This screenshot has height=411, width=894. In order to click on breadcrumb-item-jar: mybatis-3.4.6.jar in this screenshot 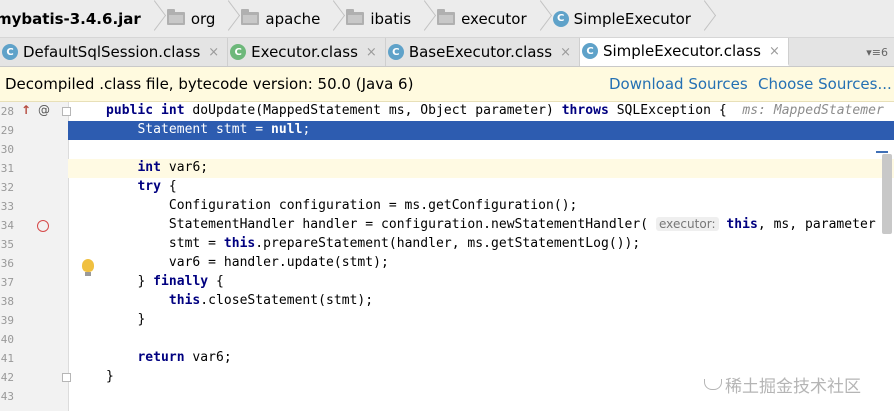, I will do `click(79, 18)`.